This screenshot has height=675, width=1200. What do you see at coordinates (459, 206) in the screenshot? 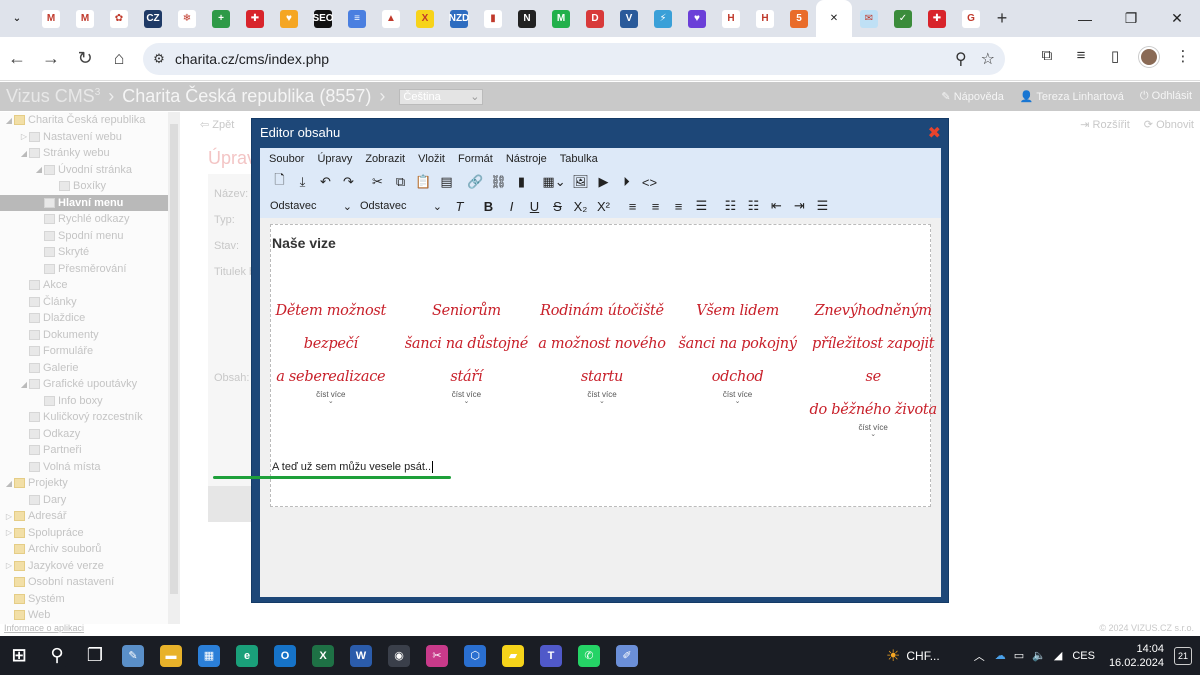
I see `clear-format-icon: T` at bounding box center [459, 206].